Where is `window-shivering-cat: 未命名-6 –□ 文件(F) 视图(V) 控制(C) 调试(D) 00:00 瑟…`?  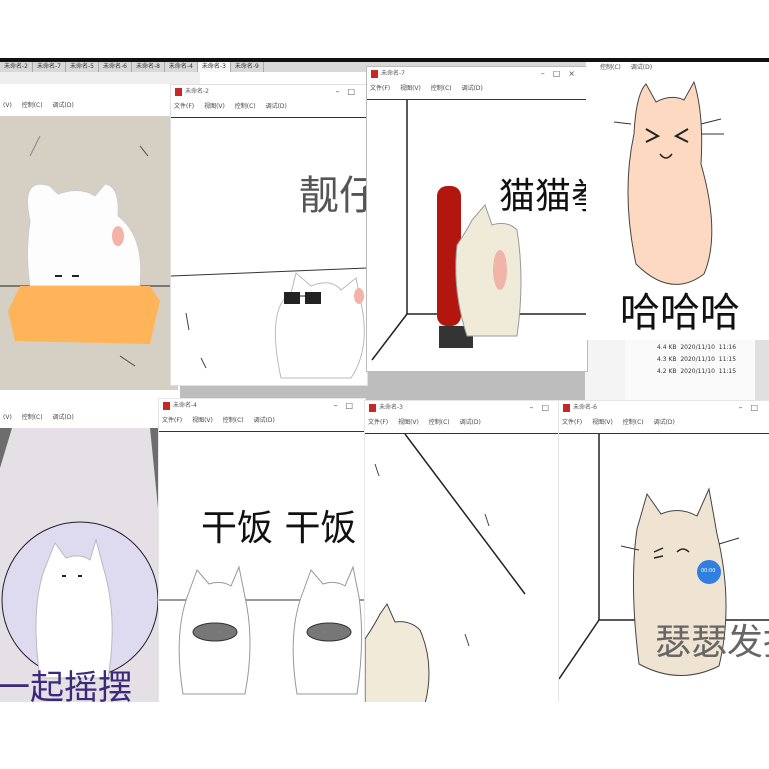 window-shivering-cat: 未命名-6 –□ 文件(F) 视图(V) 控制(C) 调试(D) 00:00 瑟… is located at coordinates (663, 552).